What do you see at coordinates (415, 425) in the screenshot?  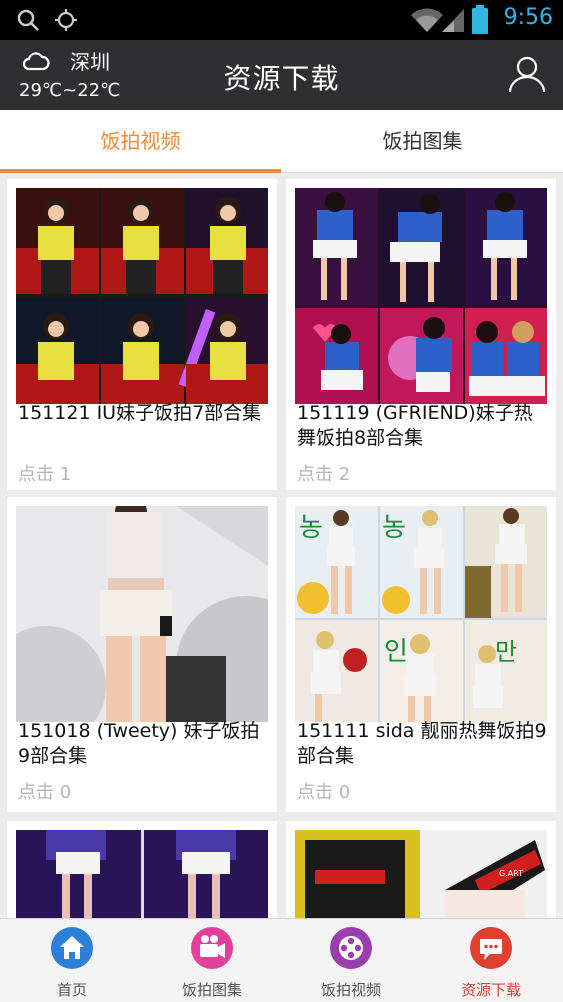 I see `collection-title: 151119 (GFRIEND)妹子热舞饭拍8部合集` at bounding box center [415, 425].